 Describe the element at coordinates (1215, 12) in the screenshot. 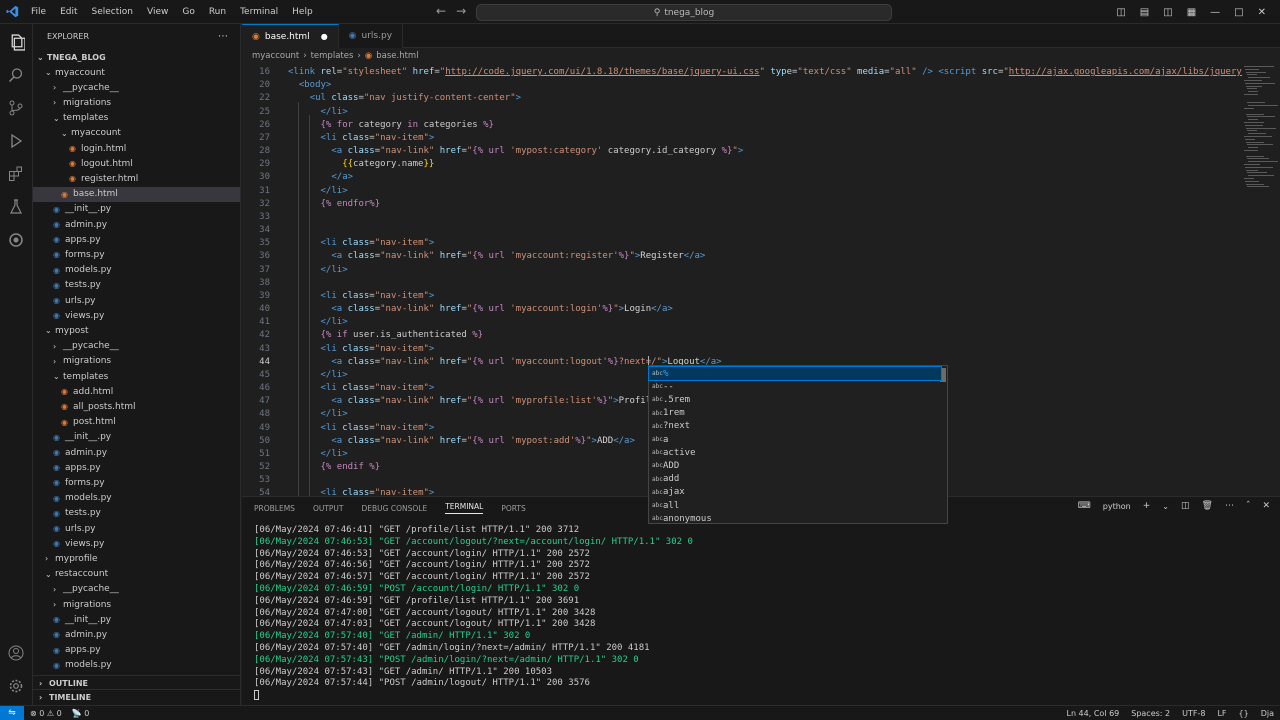

I see `minimize-icon: —` at that location.